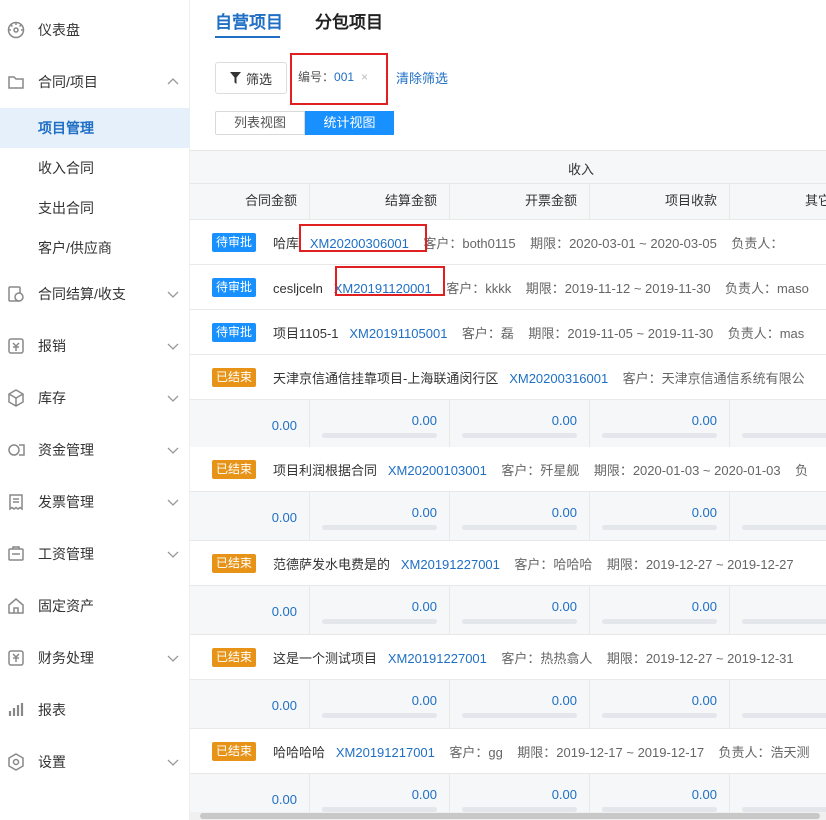 The height and width of the screenshot is (820, 826). I want to click on project-client: 客户：哈哈哈, so click(553, 564).